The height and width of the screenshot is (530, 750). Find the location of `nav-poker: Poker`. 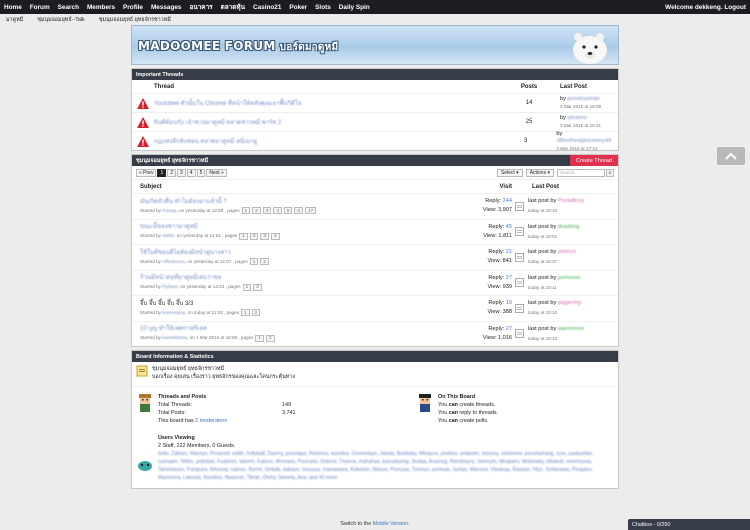

nav-poker: Poker is located at coordinates (298, 7).